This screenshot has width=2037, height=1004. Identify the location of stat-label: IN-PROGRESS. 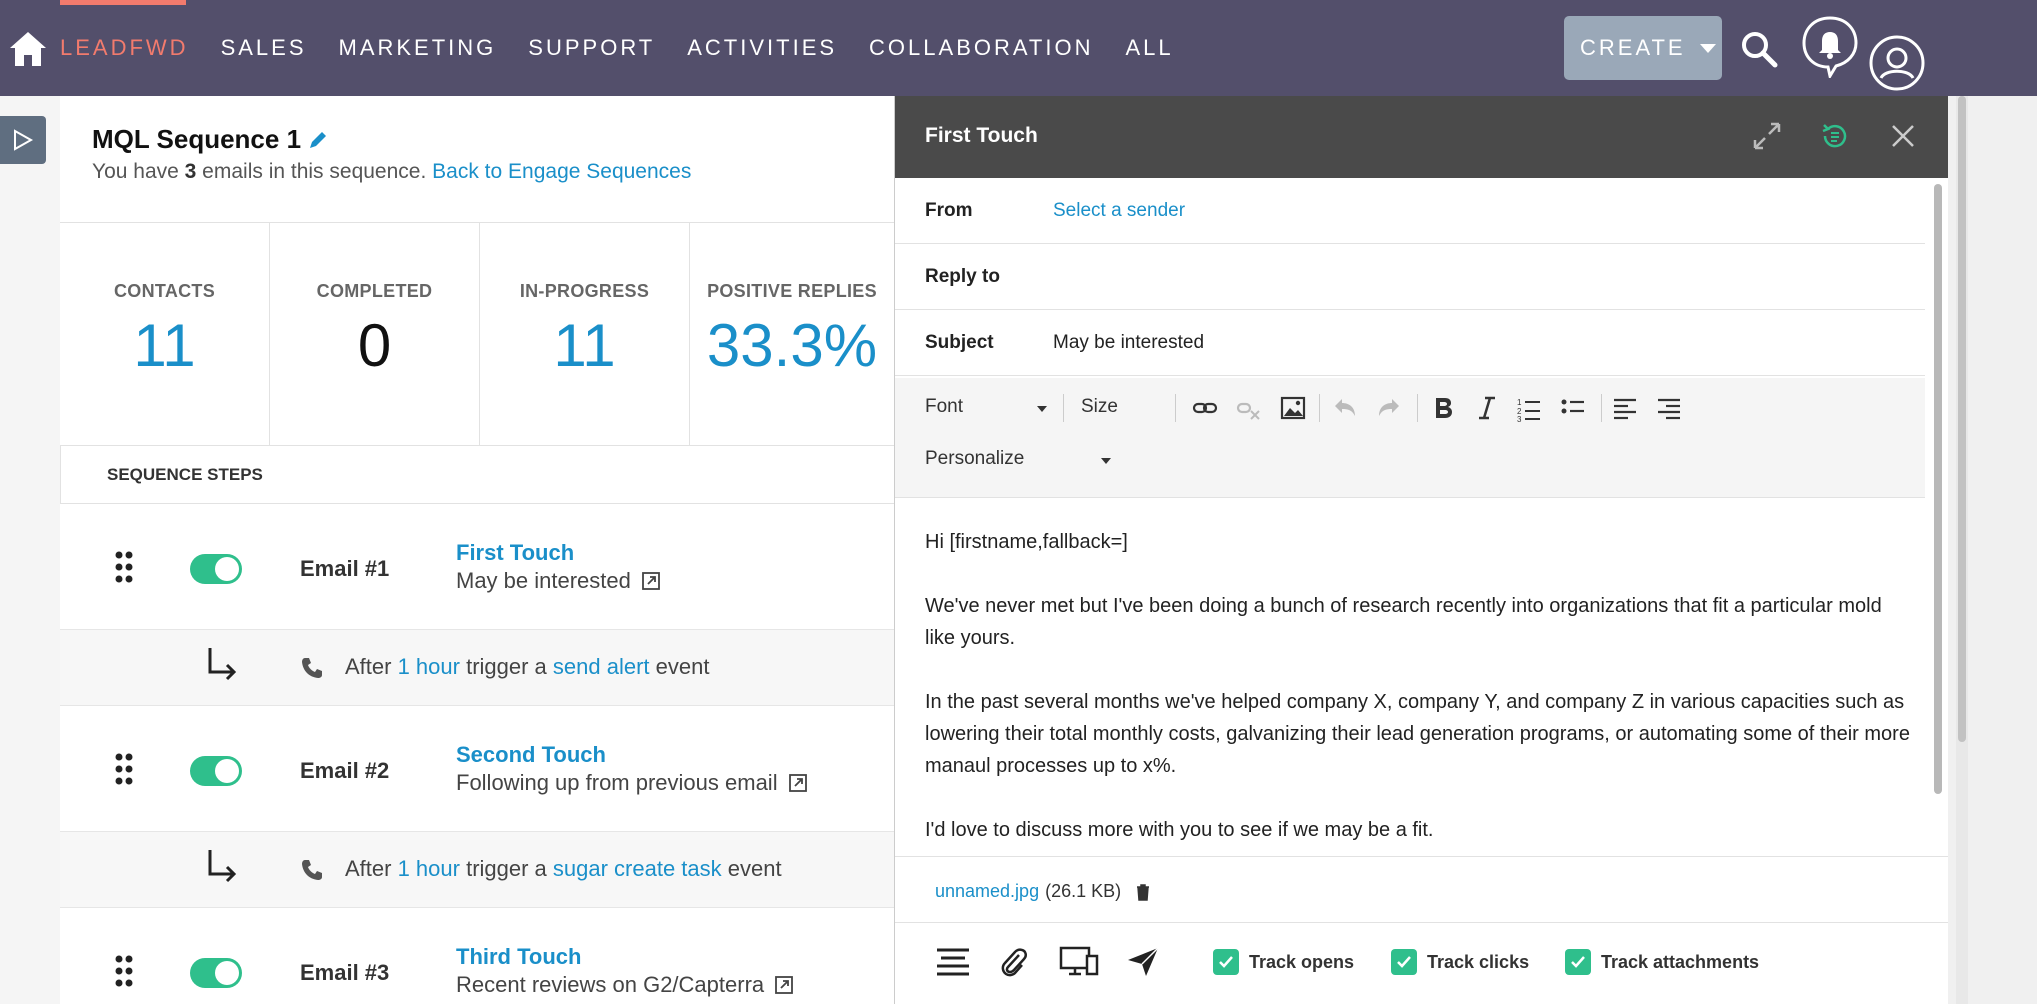
(584, 291).